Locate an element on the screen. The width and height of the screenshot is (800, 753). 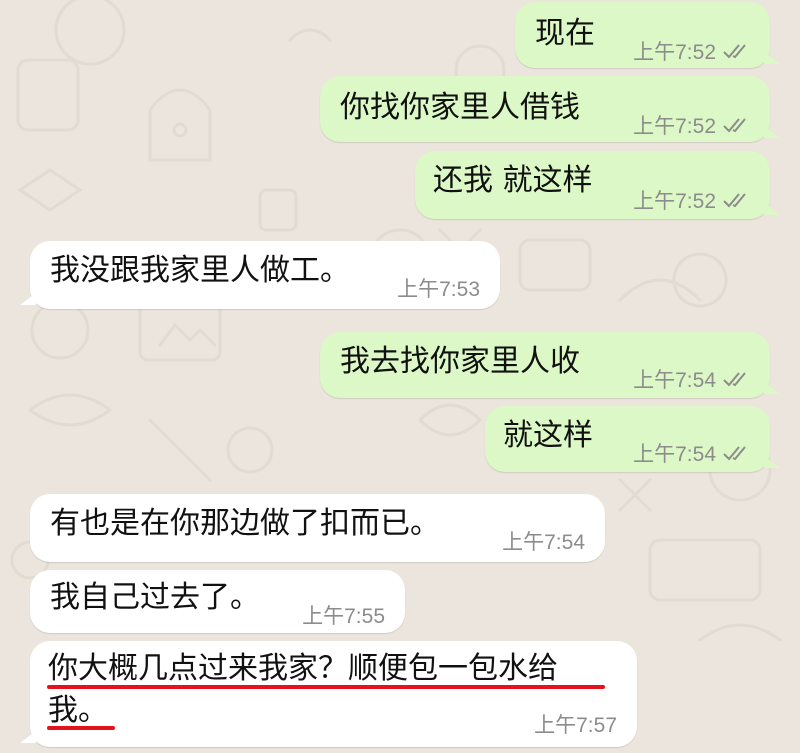
message-text: 你找你家里人借钱 is located at coordinates (460, 107).